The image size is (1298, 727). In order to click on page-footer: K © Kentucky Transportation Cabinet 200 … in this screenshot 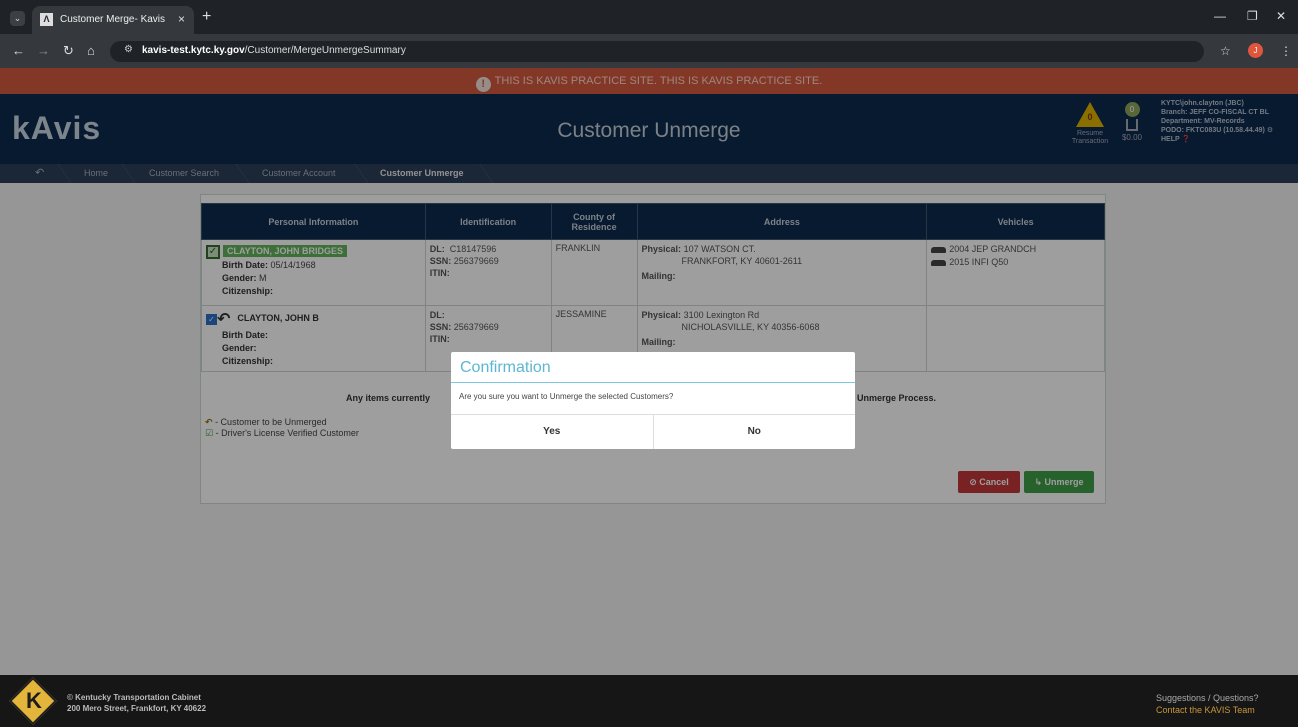, I will do `click(649, 701)`.